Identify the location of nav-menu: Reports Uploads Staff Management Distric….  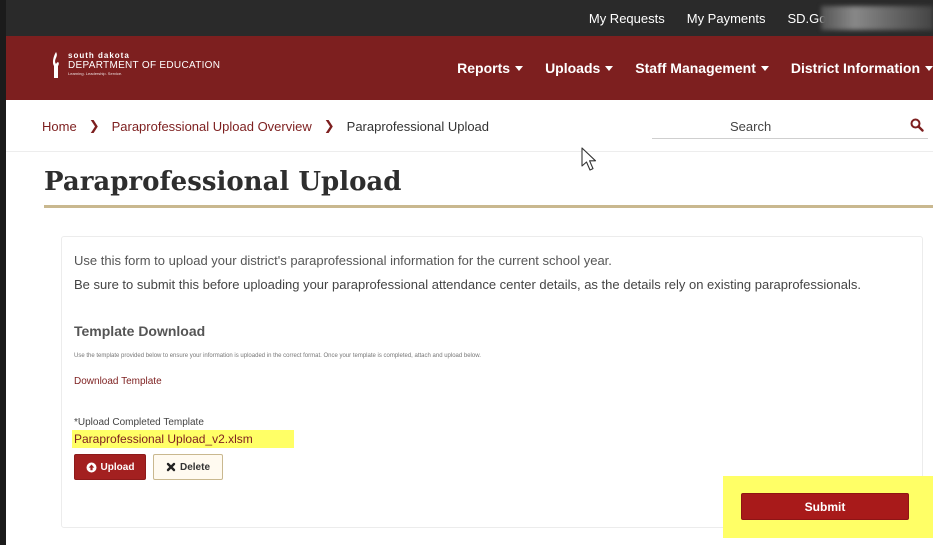
(695, 68).